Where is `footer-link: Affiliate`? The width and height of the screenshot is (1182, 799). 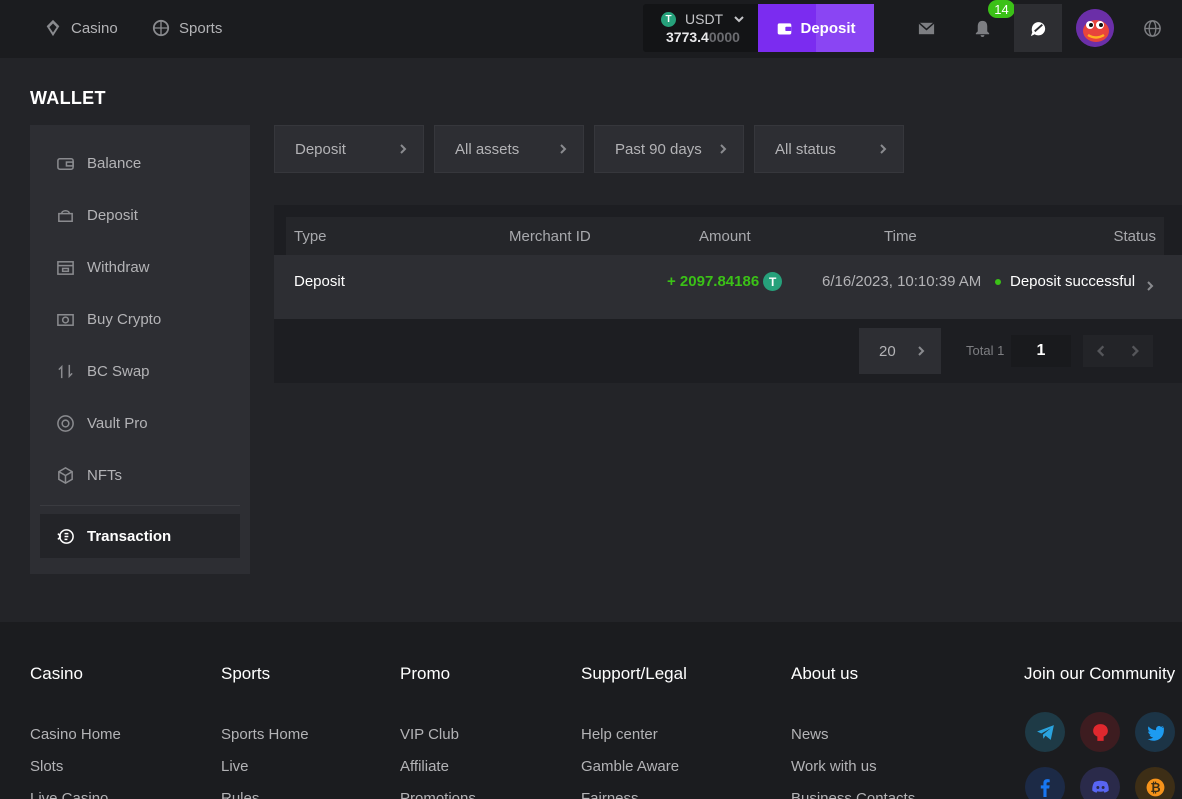 footer-link: Affiliate is located at coordinates (438, 774).